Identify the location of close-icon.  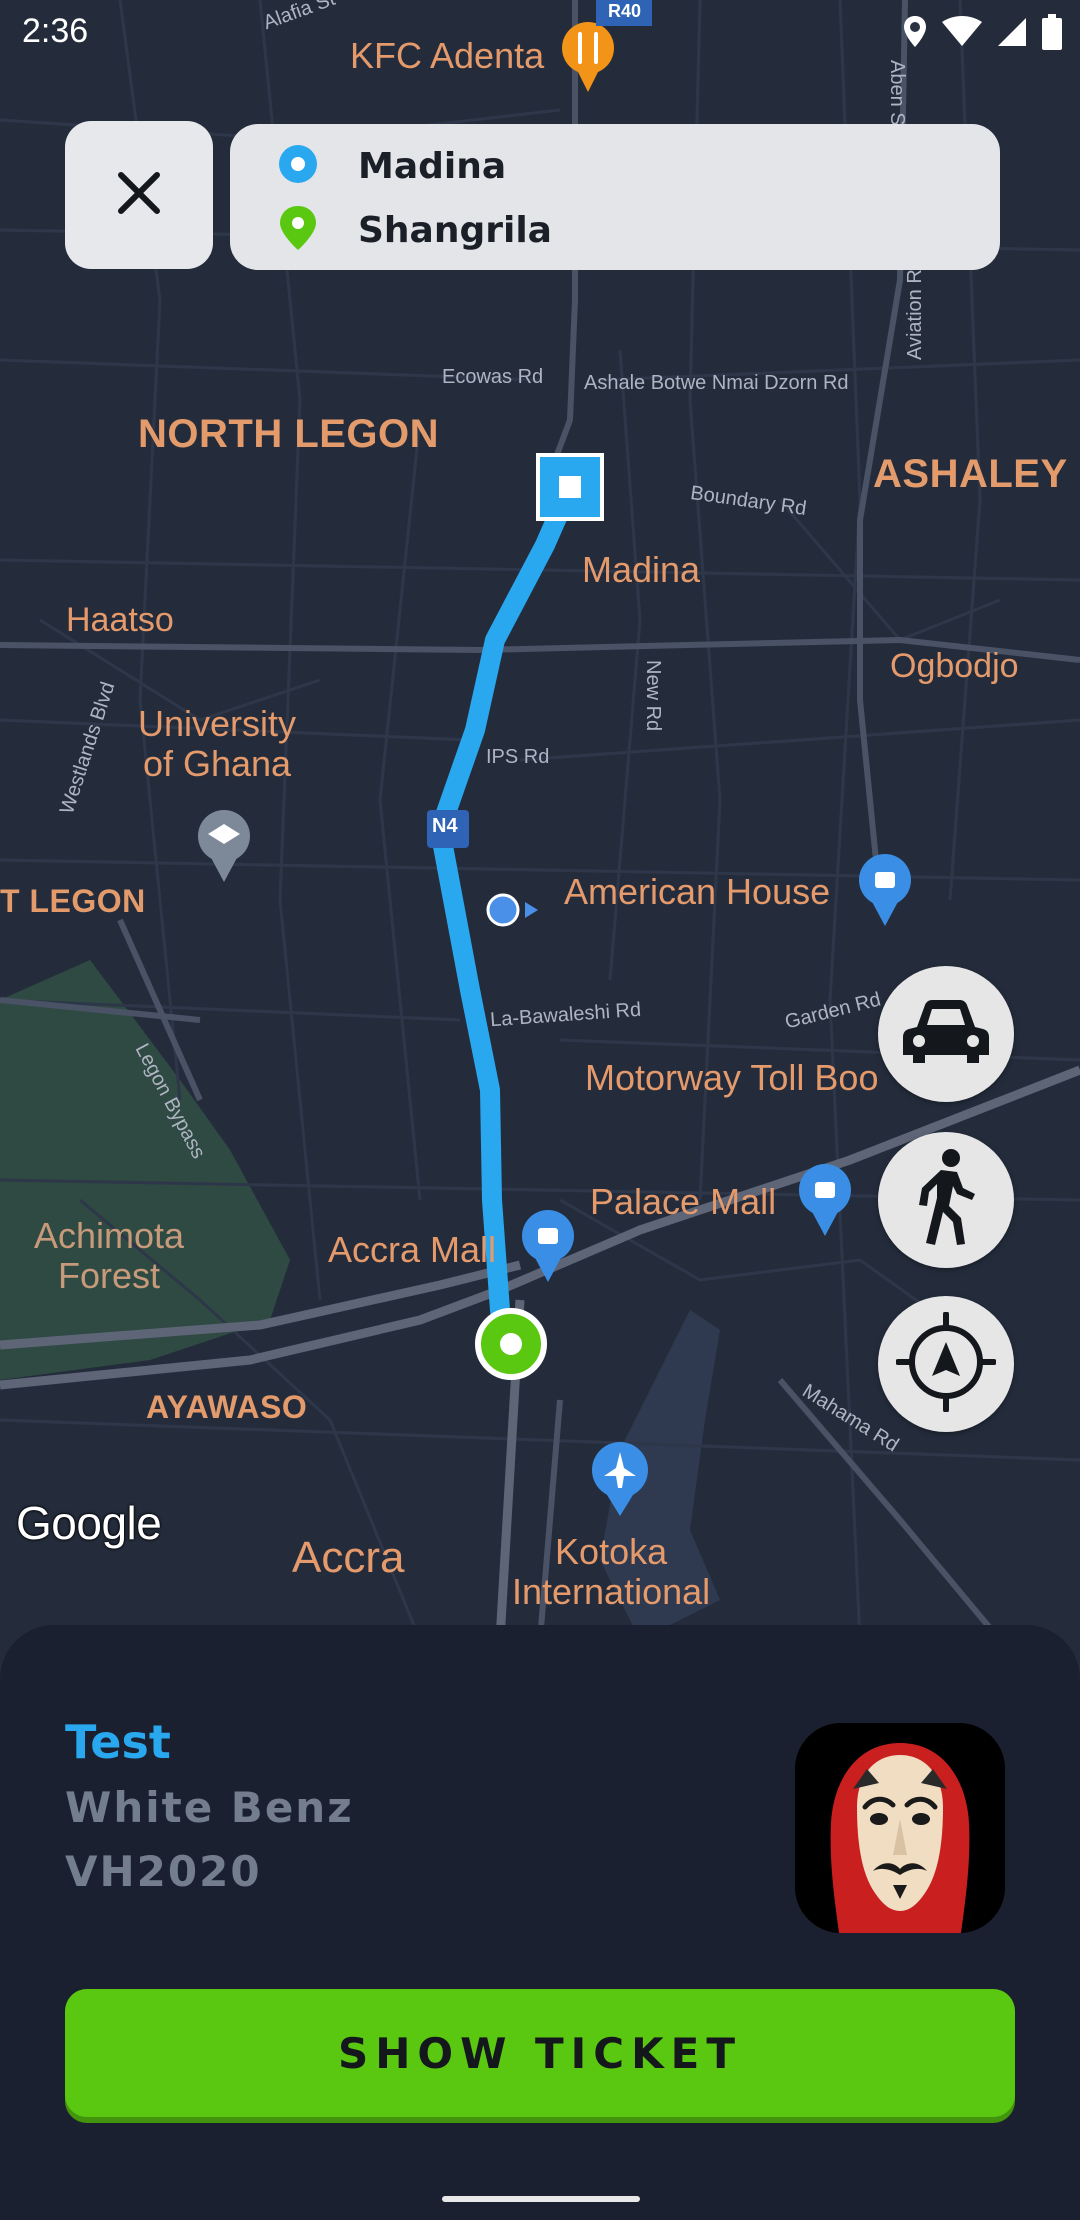
(139, 195).